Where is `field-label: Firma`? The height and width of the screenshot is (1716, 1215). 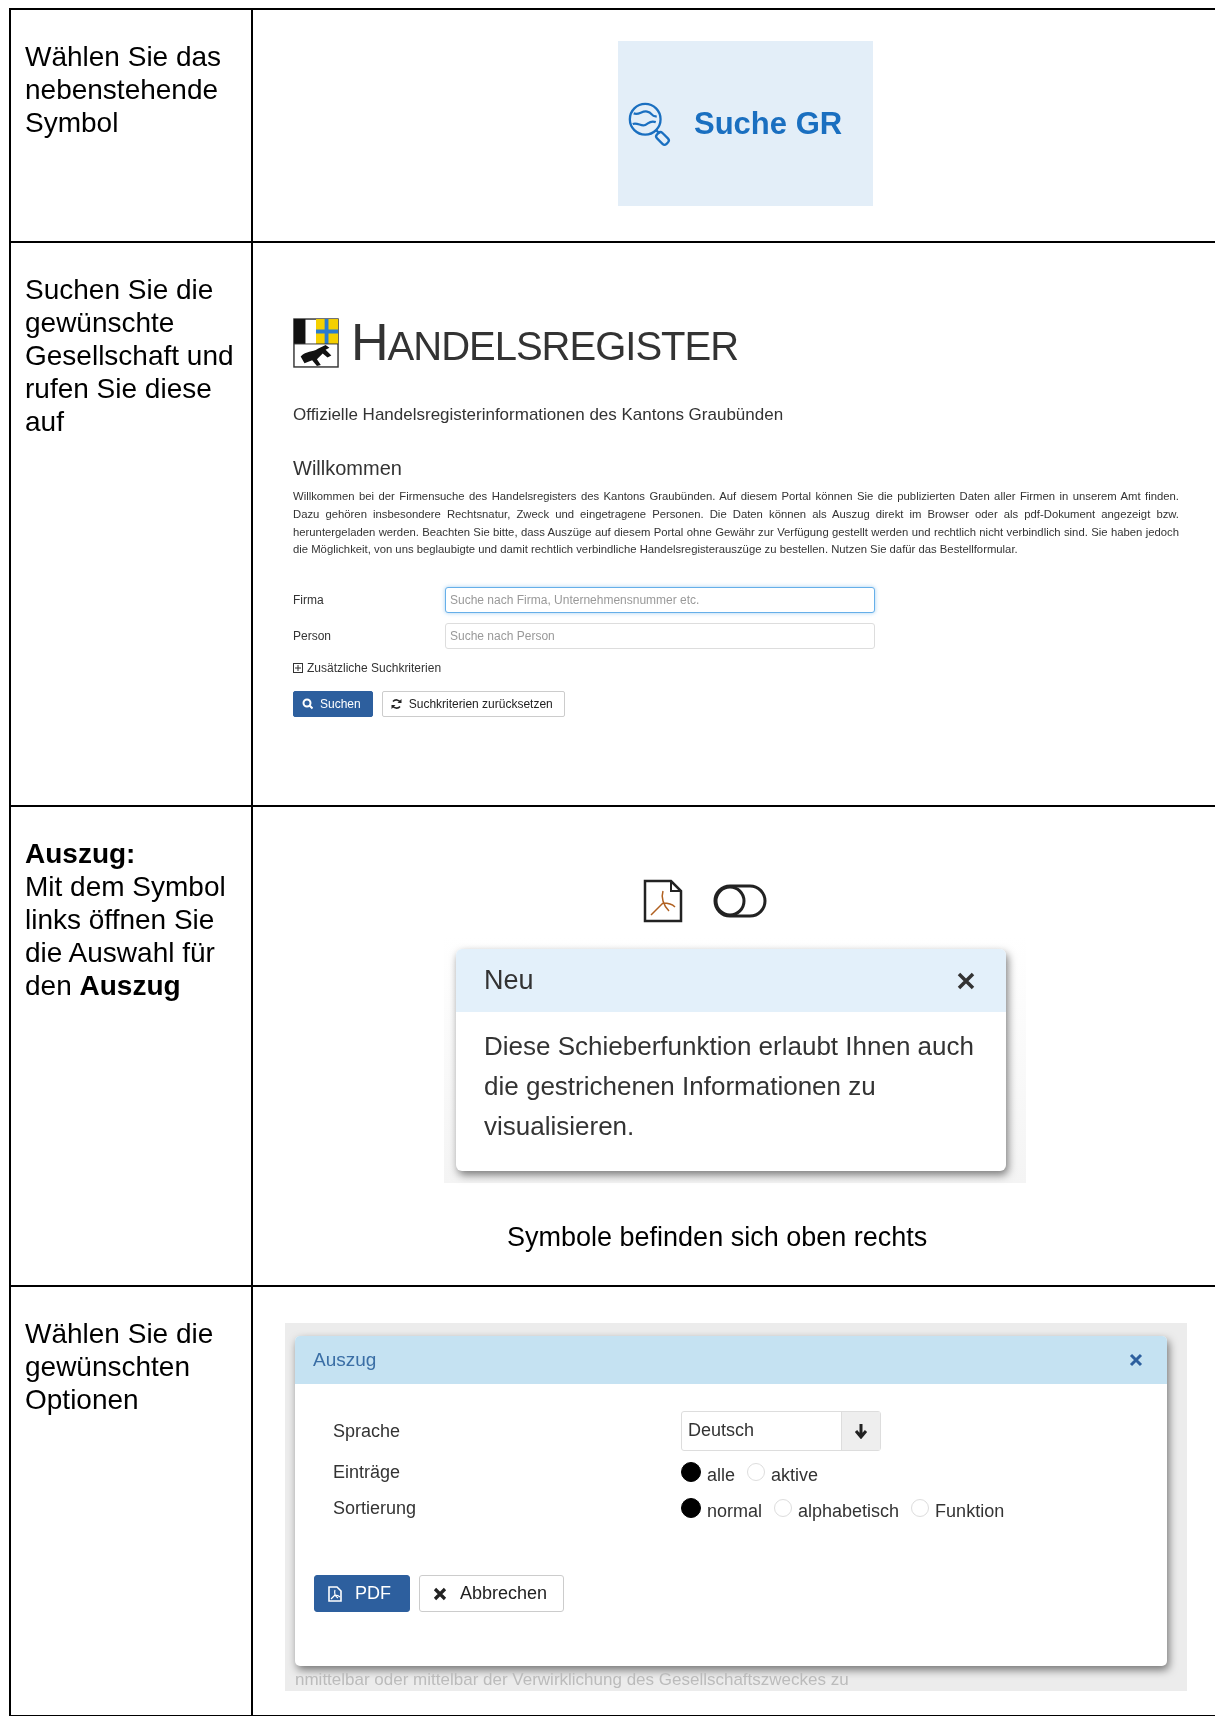
field-label: Firma is located at coordinates (309, 600).